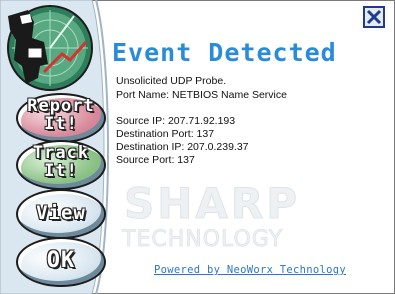 The height and width of the screenshot is (294, 395). I want to click on track-it-label-line2: It!, so click(61, 171).